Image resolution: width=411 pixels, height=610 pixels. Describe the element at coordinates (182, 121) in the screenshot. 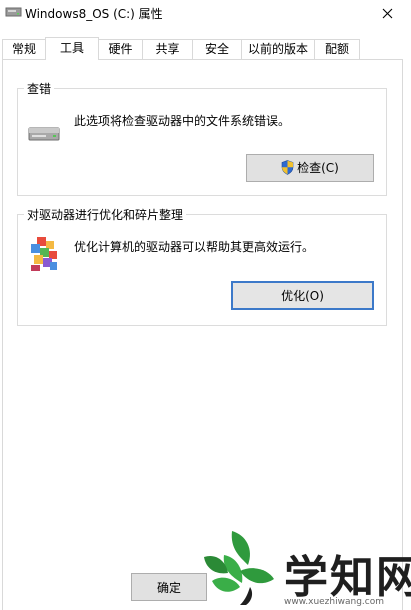

I see `error-checking-description: 此选项将检查驱动器中的文件系统错误。` at that location.